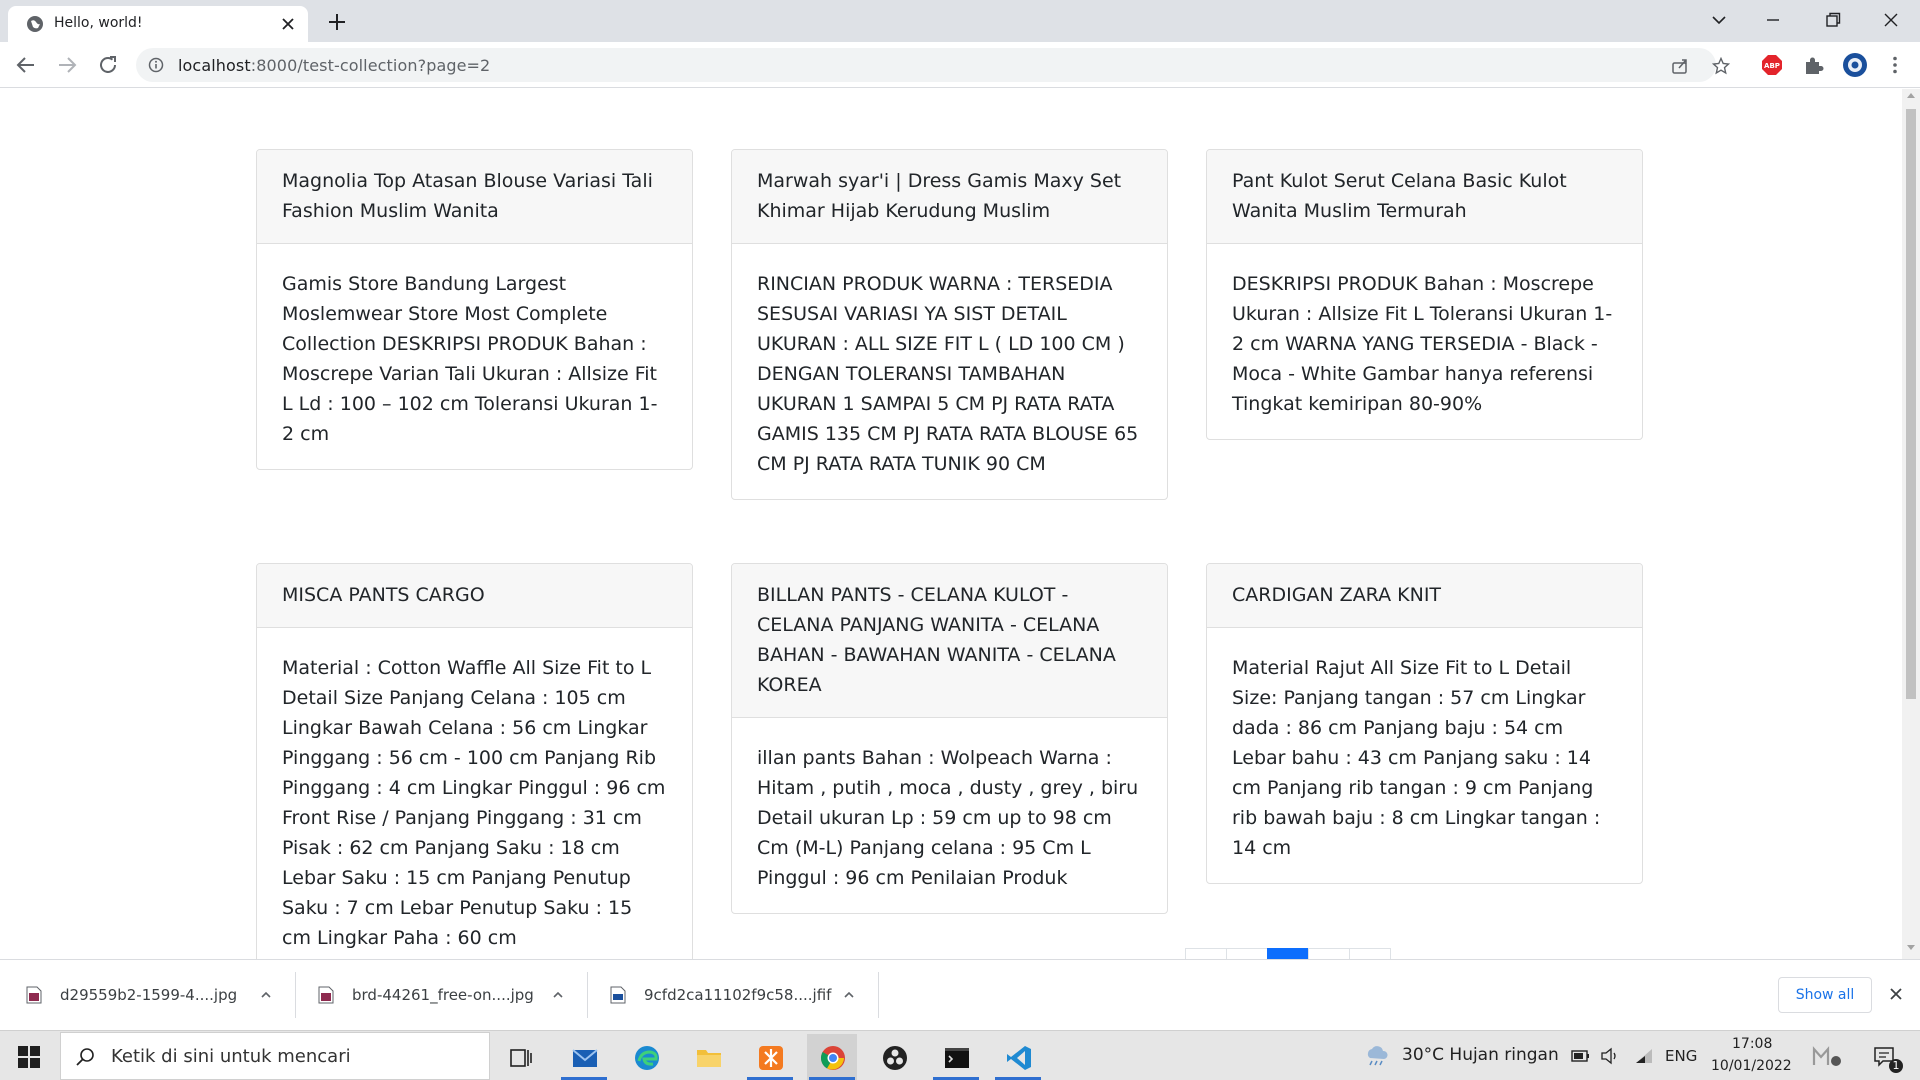 The height and width of the screenshot is (1080, 1920). Describe the element at coordinates (878, 995) in the screenshot. I see `divider` at that location.